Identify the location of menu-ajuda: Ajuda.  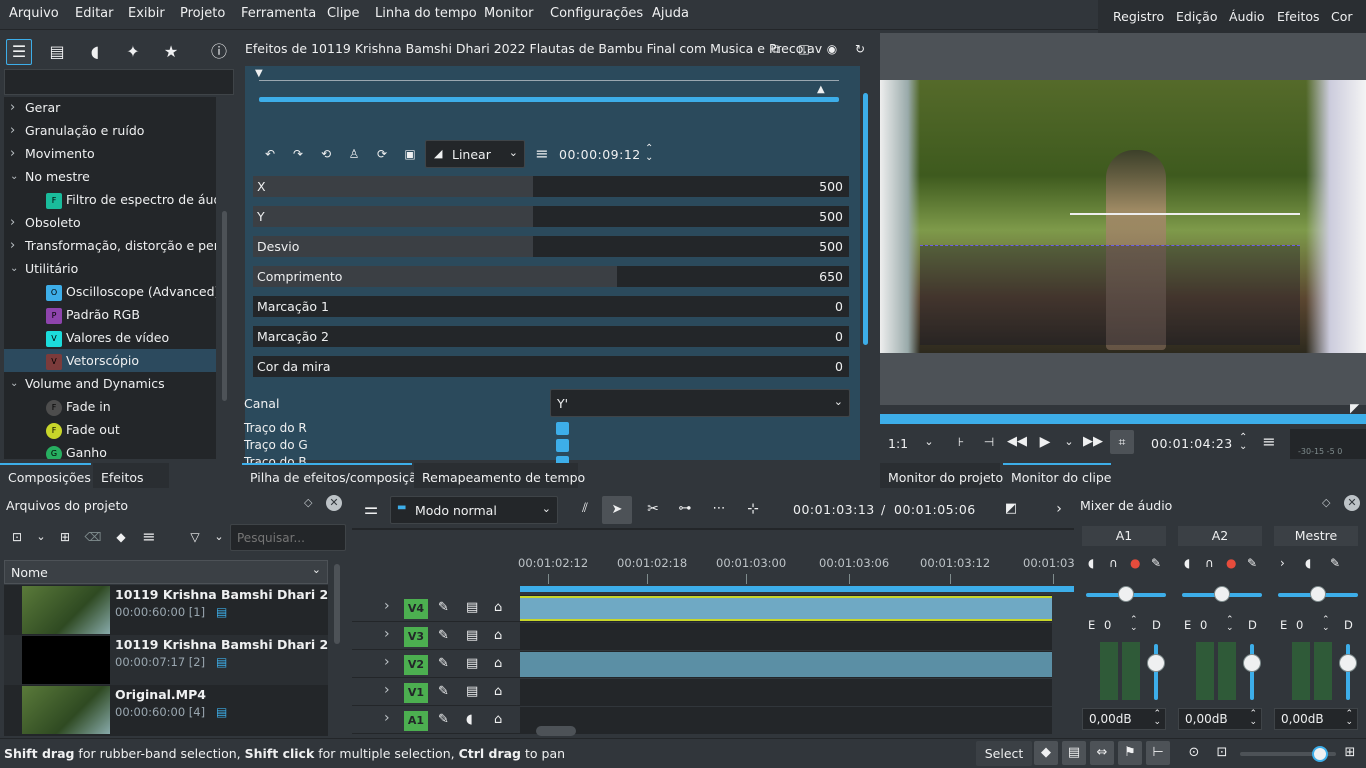
(670, 13).